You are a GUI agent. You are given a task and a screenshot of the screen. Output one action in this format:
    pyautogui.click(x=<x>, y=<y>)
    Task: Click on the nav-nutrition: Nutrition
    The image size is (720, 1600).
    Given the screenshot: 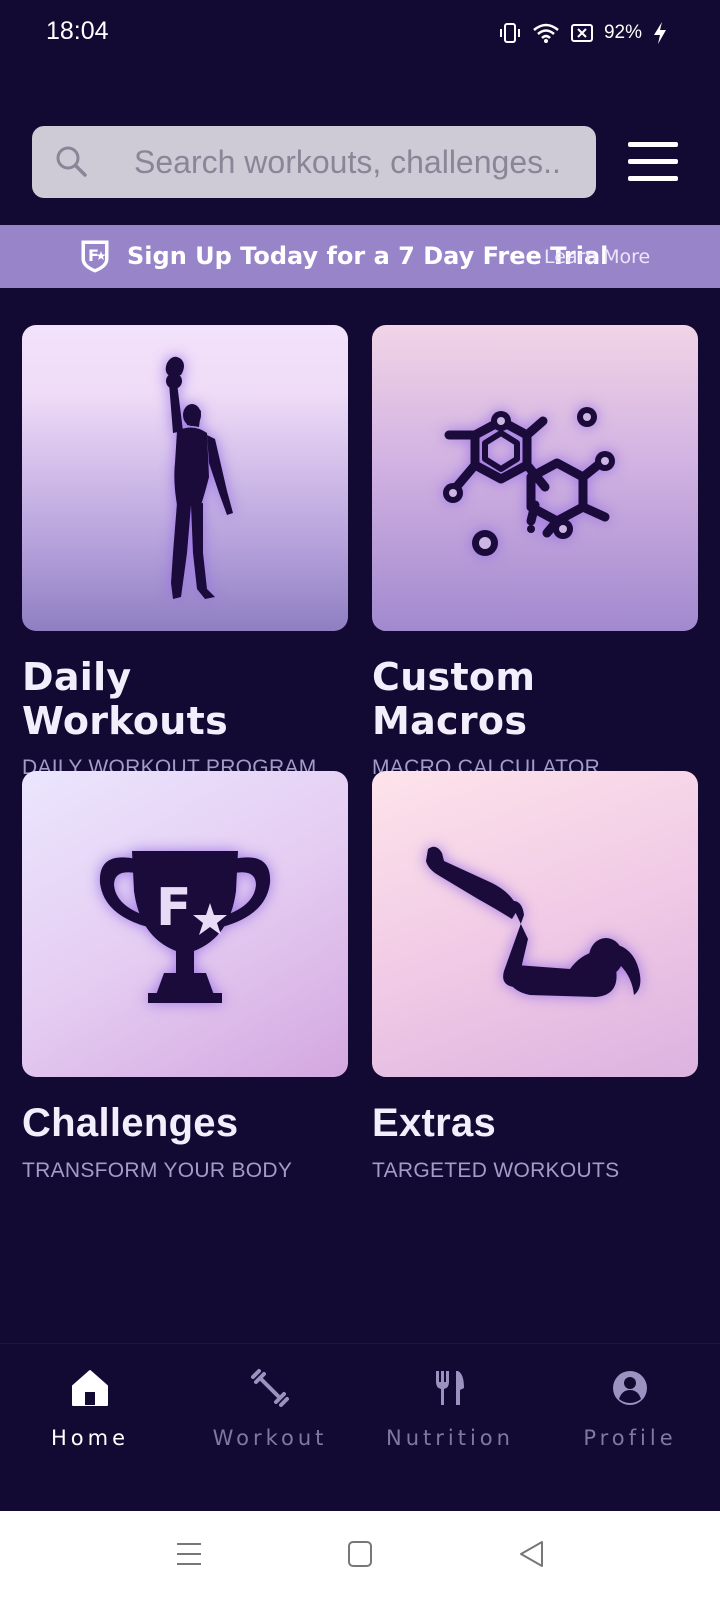 What is the action you would take?
    pyautogui.click(x=450, y=1428)
    